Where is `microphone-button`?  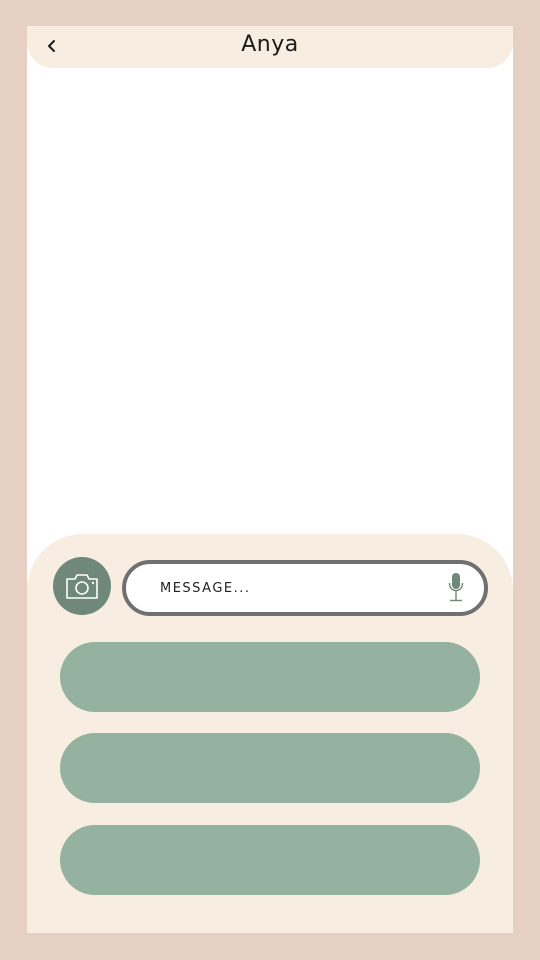 microphone-button is located at coordinates (456, 588).